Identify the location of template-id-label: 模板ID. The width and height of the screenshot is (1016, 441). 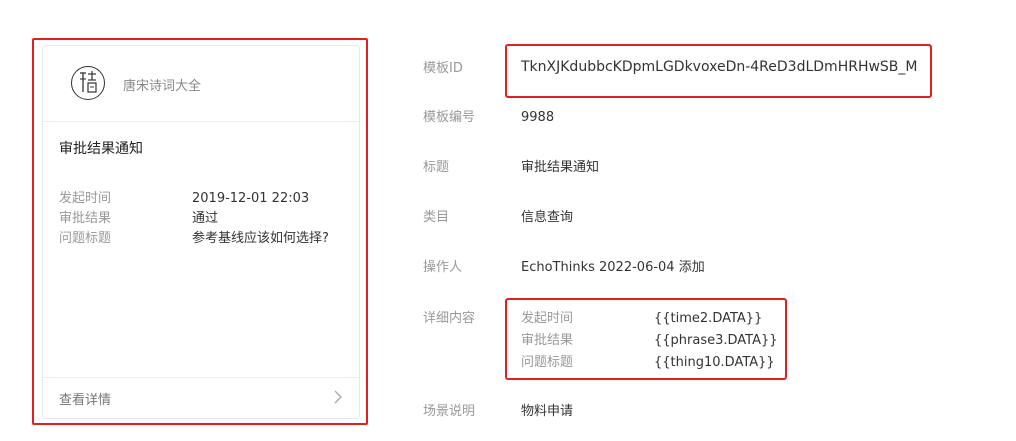
(443, 68).